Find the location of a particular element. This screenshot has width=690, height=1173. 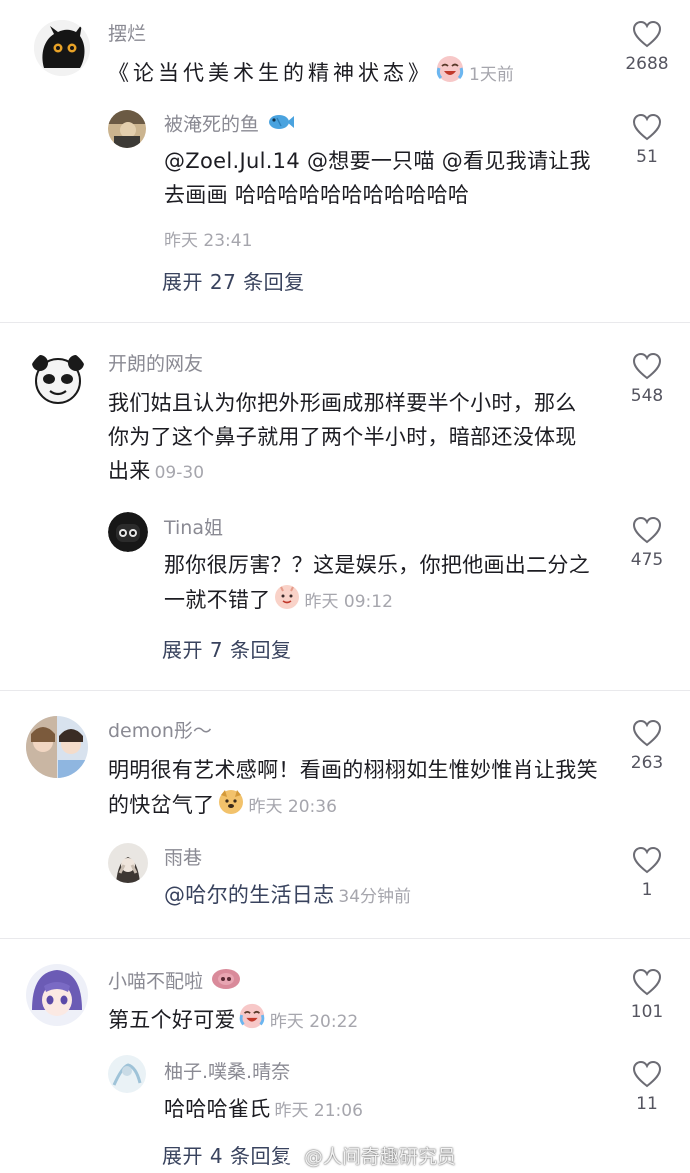

reply-username-text: 被淹死的鱼 is located at coordinates (211, 125).